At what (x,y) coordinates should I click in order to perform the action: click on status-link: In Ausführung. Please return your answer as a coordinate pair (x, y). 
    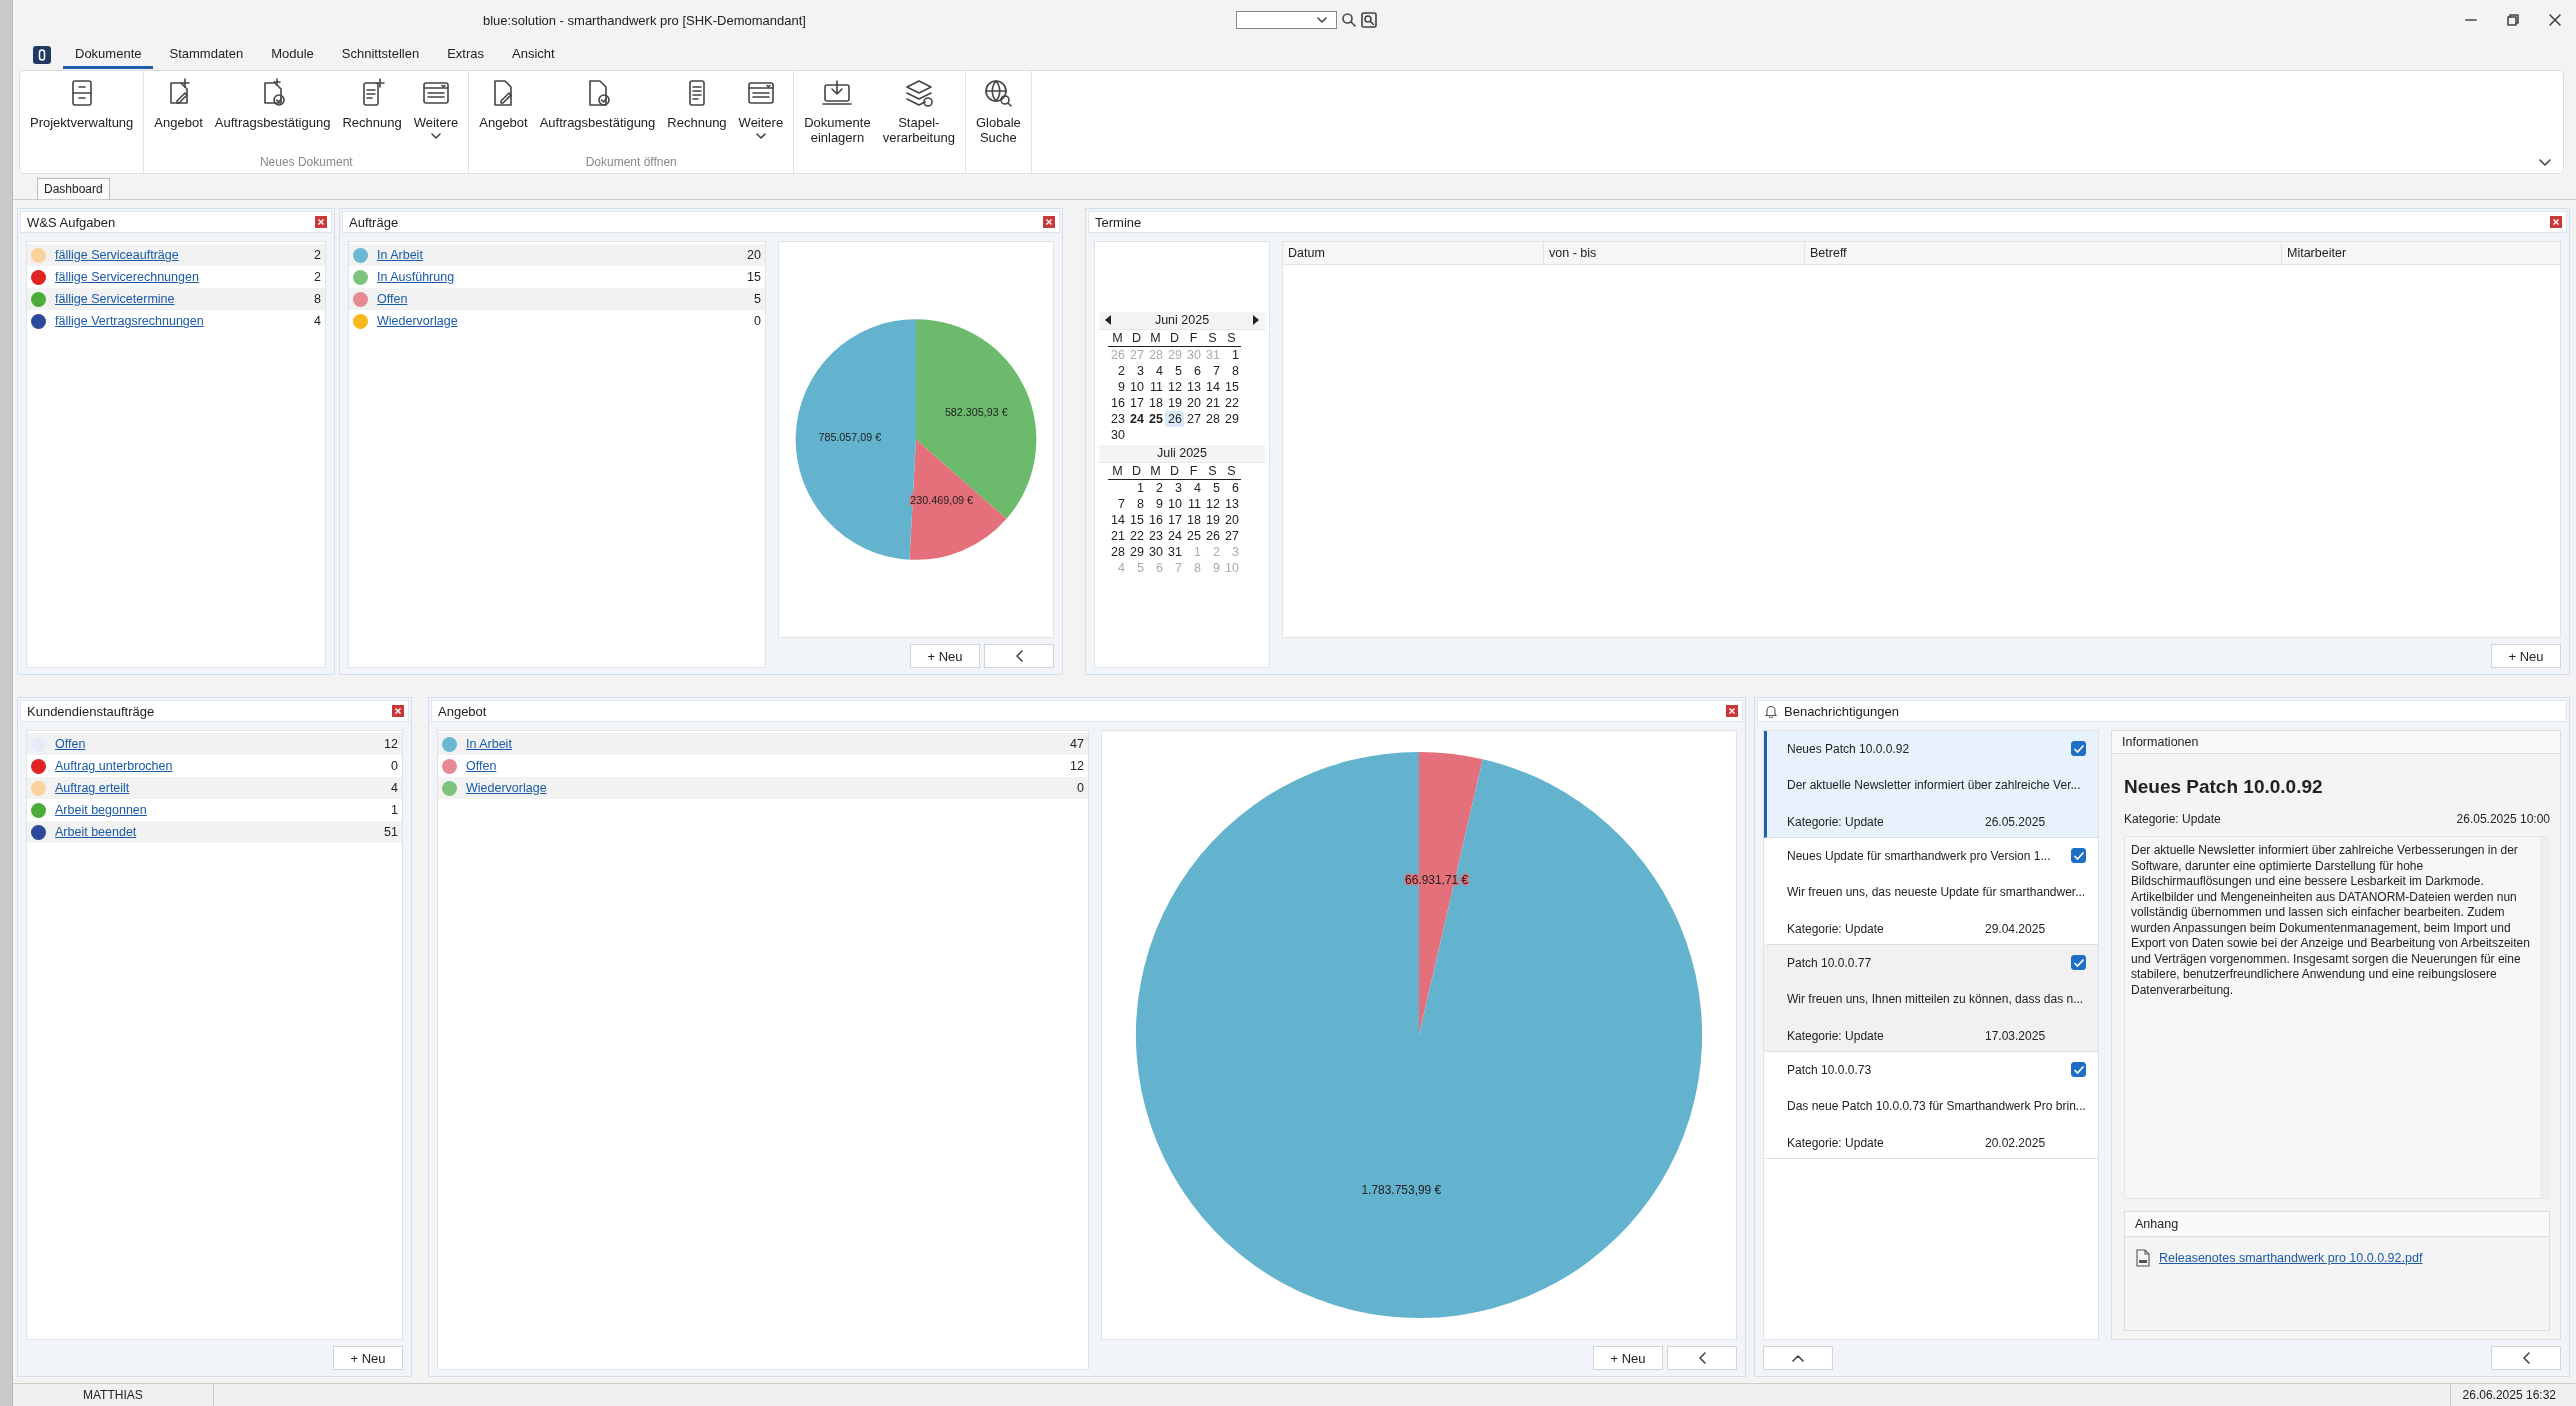
    Looking at the image, I should click on (416, 277).